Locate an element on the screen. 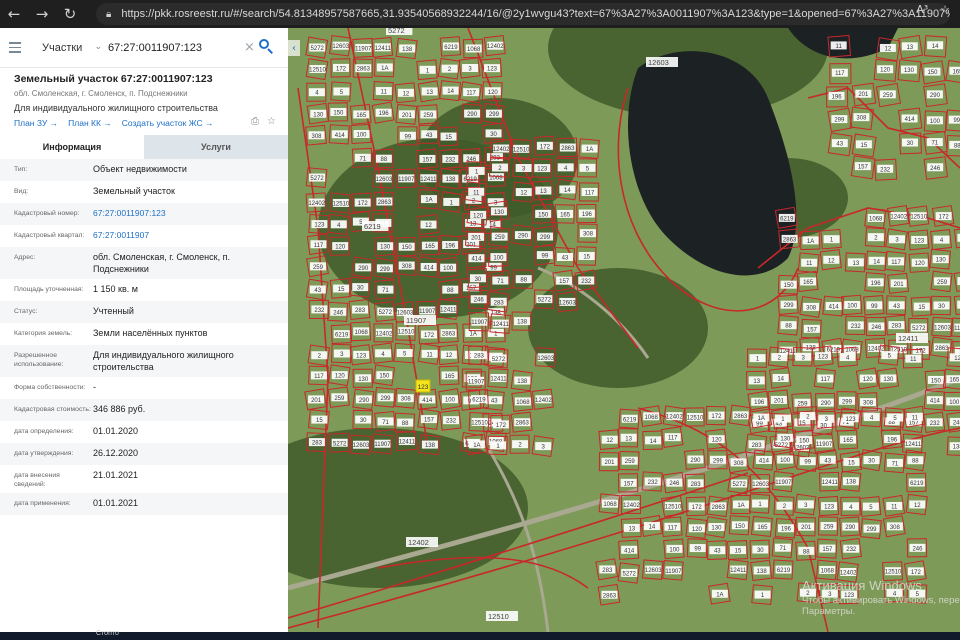 The image size is (960, 640). forward-button: → is located at coordinates (42, 14).